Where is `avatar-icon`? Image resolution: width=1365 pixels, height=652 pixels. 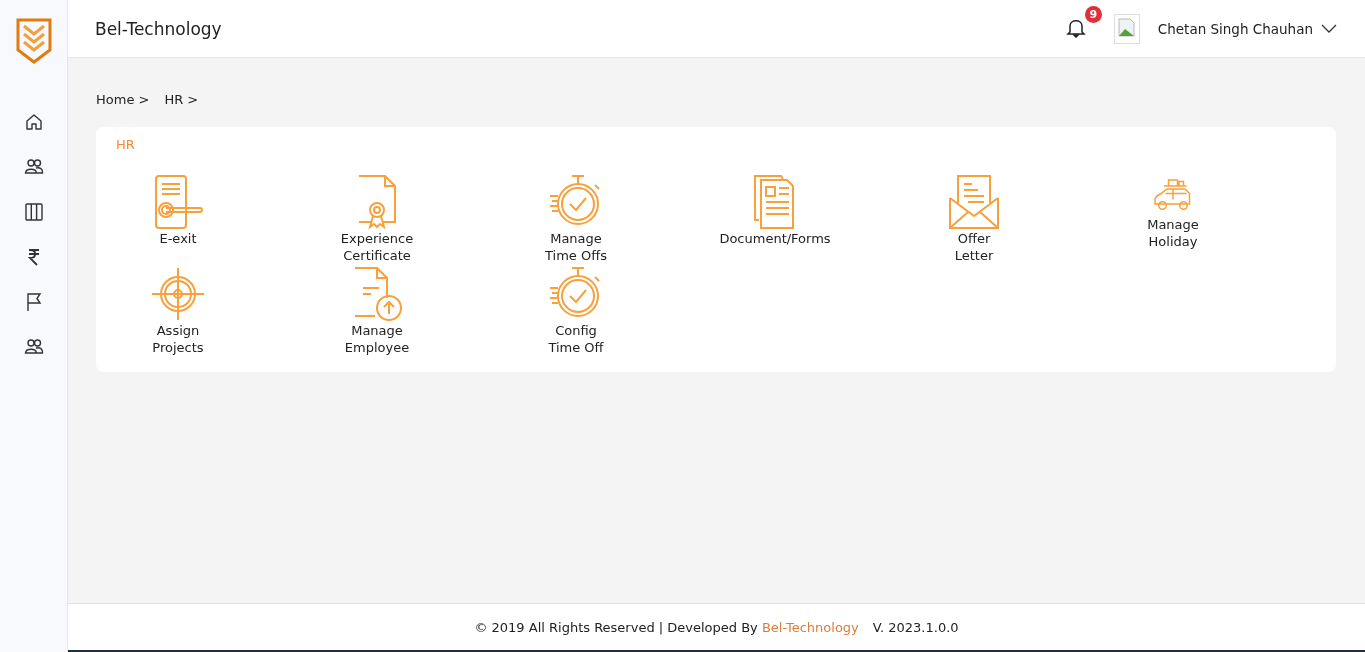
avatar-icon is located at coordinates (1126, 28).